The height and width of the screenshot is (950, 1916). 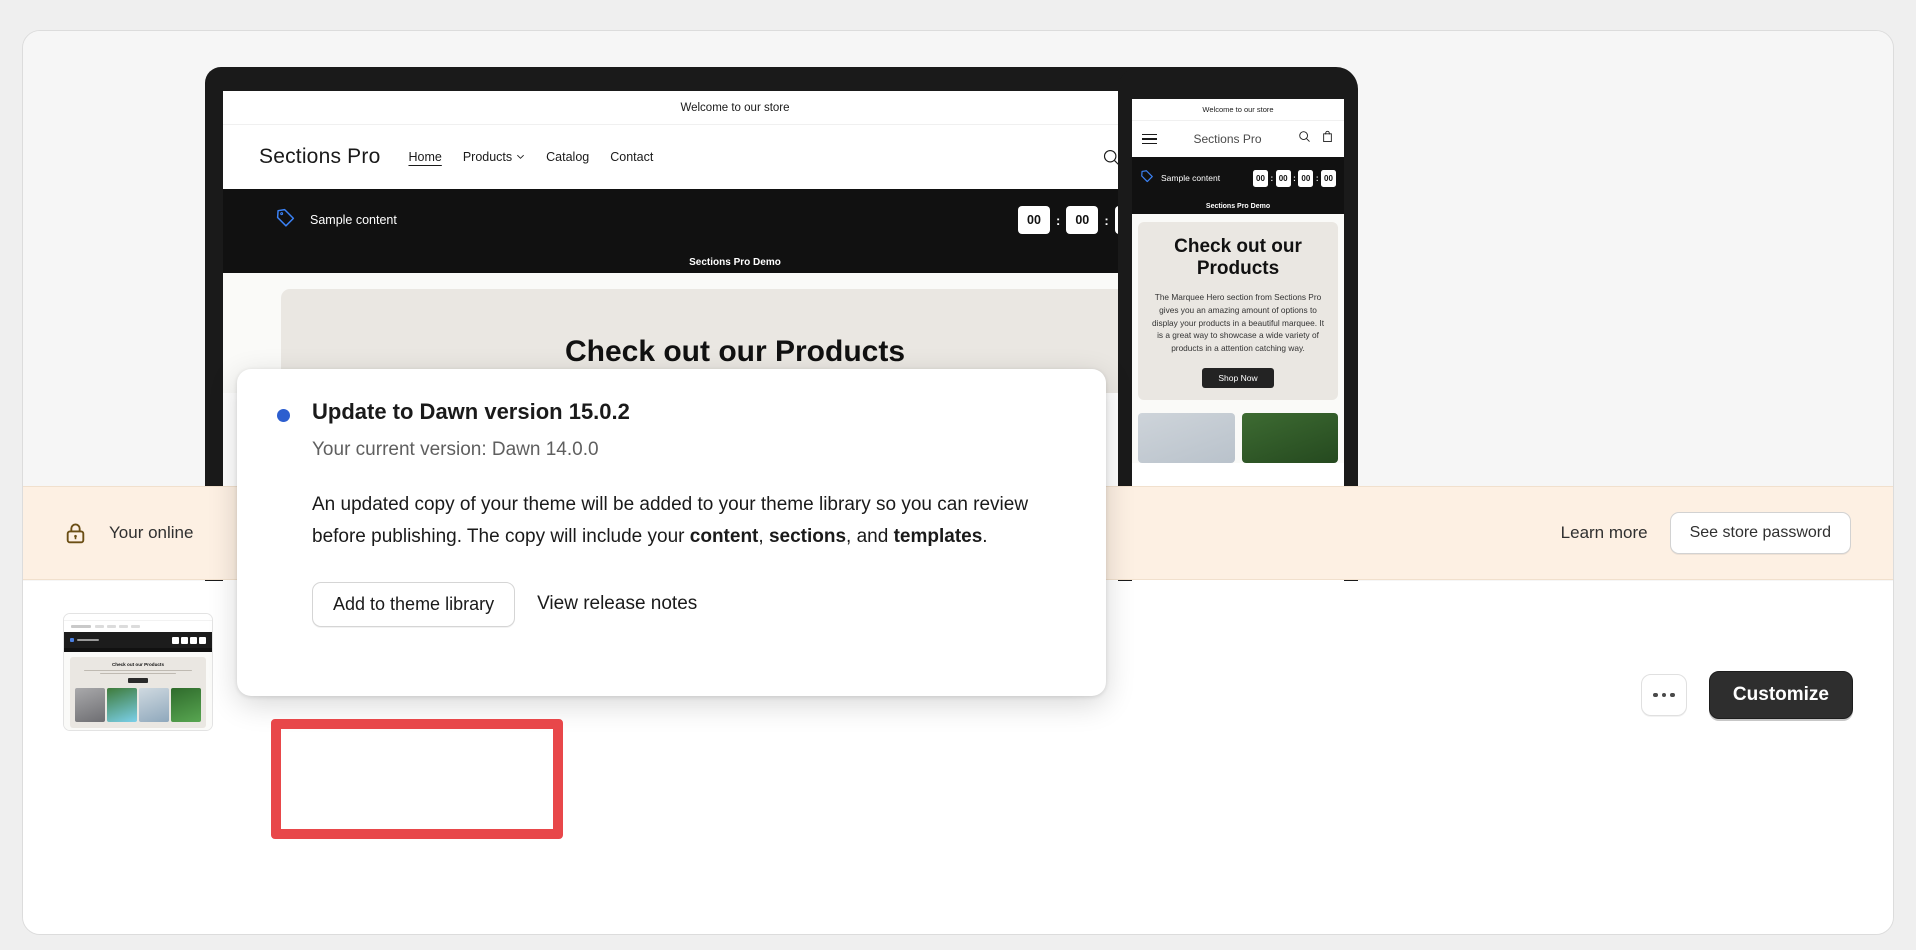 I want to click on modal-current-version: Your current version: Dawn 14.0.0, so click(x=455, y=449).